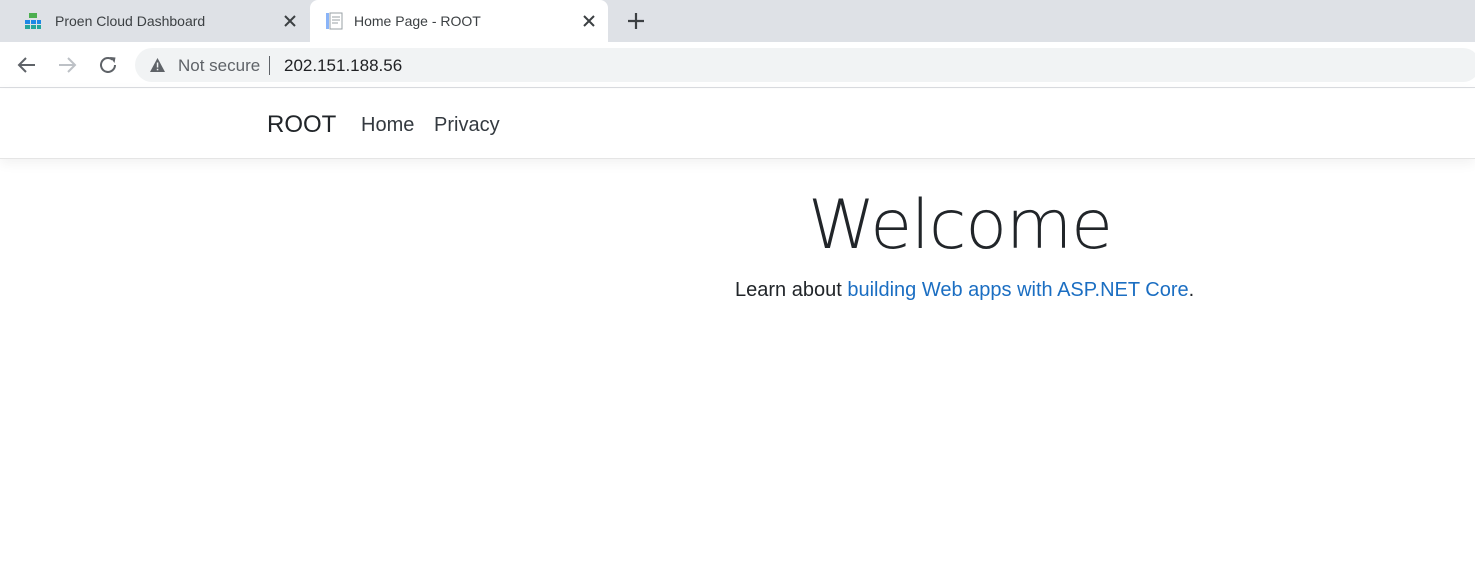 This screenshot has width=1475, height=577. I want to click on url-text: 202.151.188.56, so click(343, 66).